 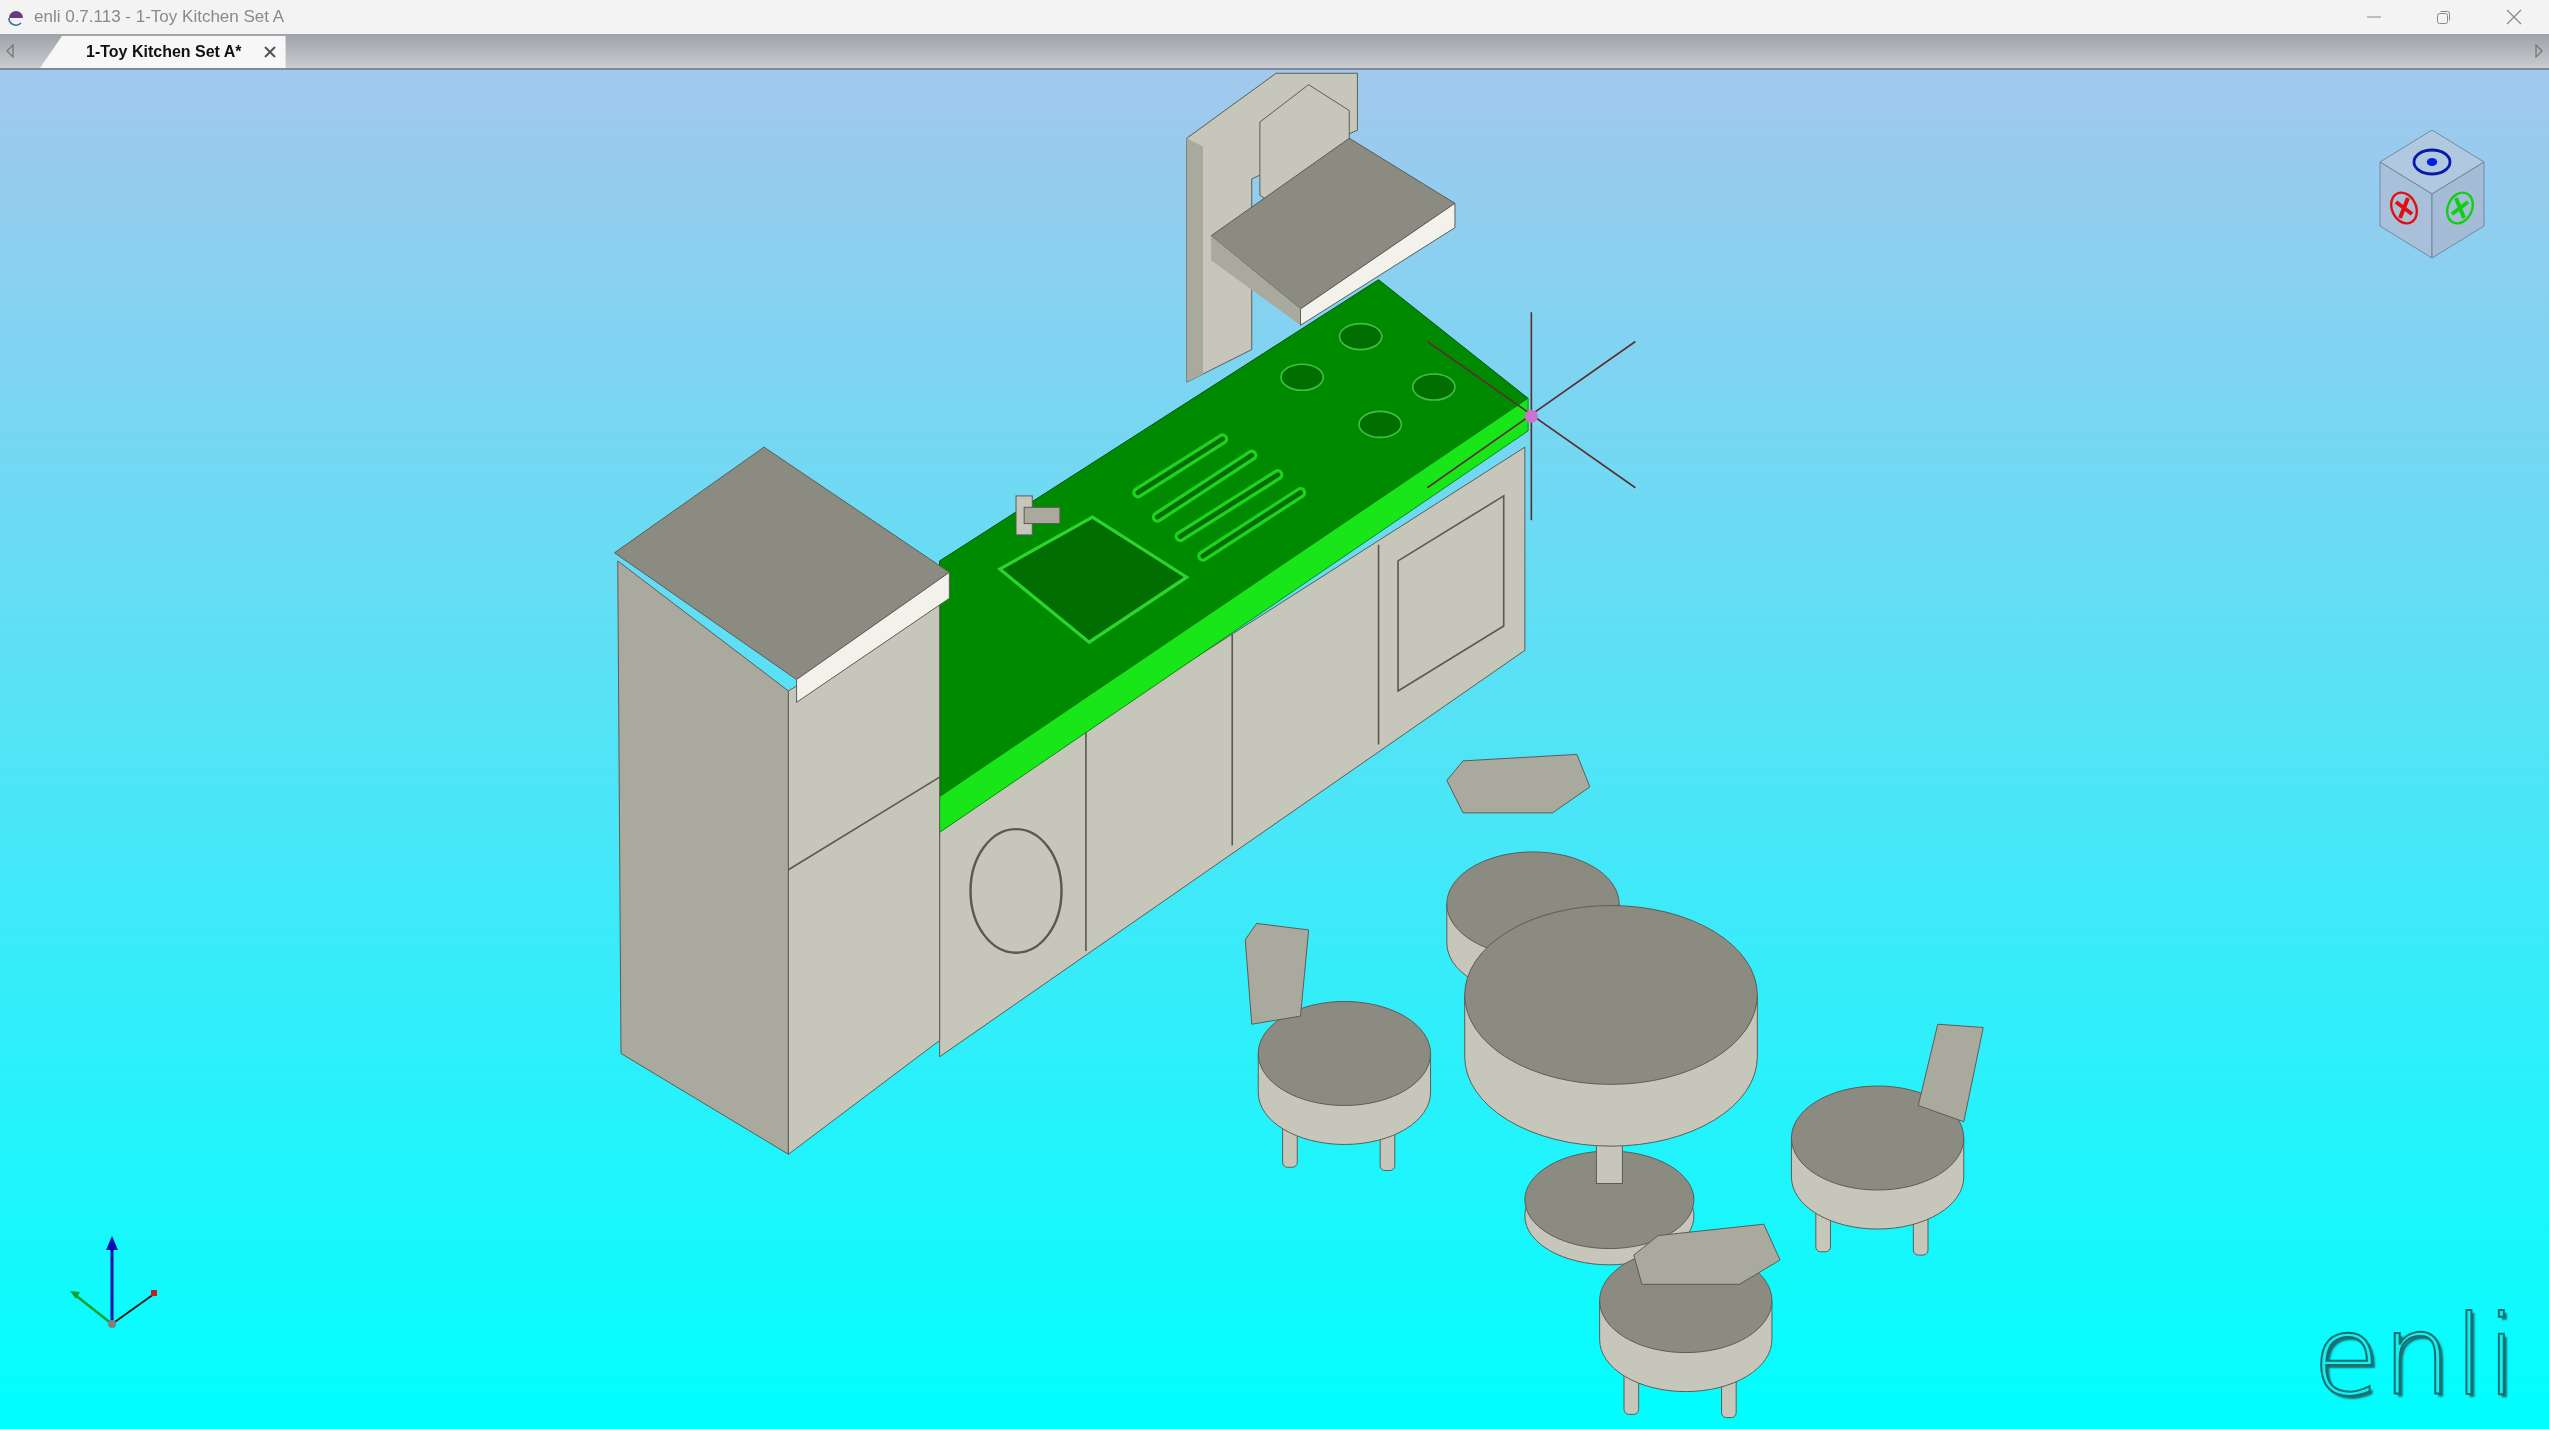 What do you see at coordinates (163, 52) in the screenshot?
I see `document-tab: 1-Toy Kitchen Set A*` at bounding box center [163, 52].